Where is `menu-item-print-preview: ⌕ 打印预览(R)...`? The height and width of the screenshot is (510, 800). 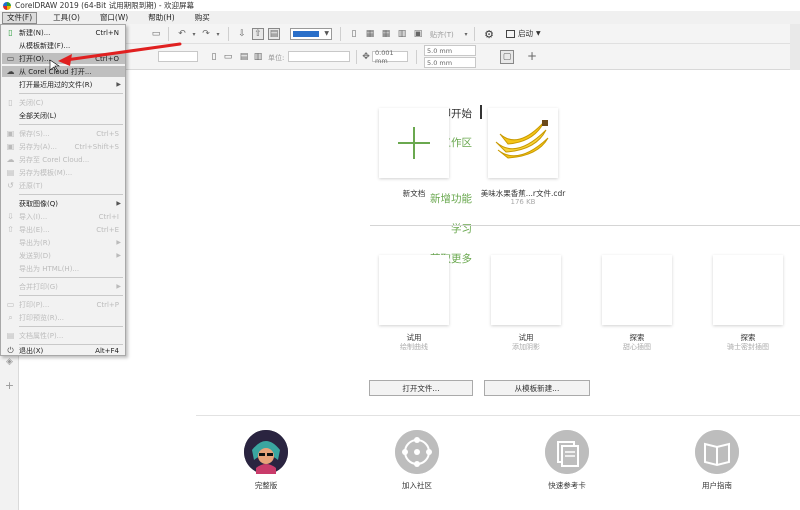 menu-item-print-preview: ⌕ 打印预览(R)... is located at coordinates (63, 317).